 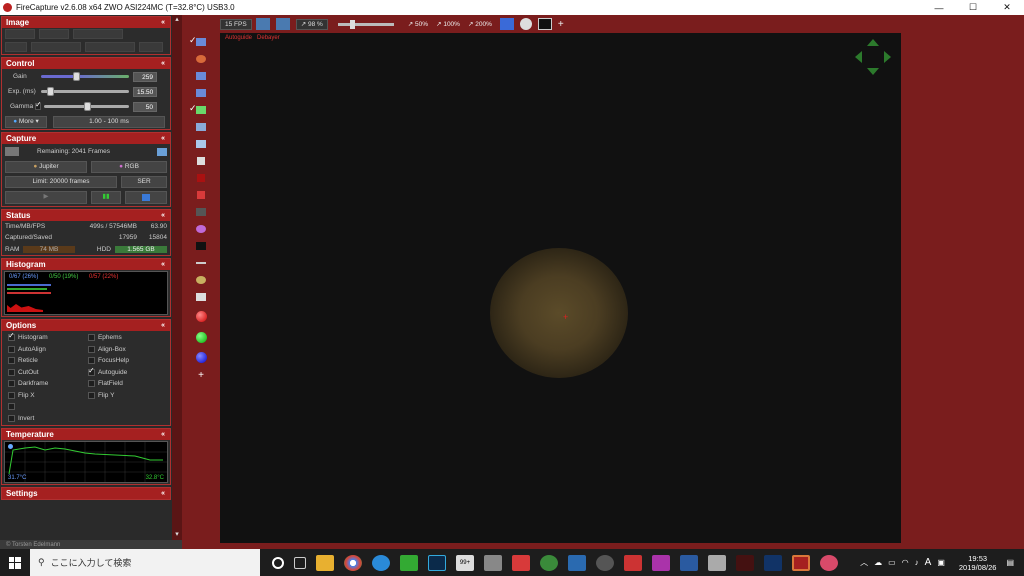 What do you see at coordinates (201, 245) in the screenshot?
I see `tool-dark` at bounding box center [201, 245].